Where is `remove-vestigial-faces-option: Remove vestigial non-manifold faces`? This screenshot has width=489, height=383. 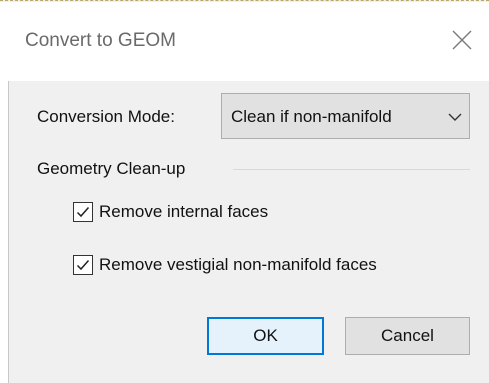
remove-vestigial-faces-option: Remove vestigial non-manifold faces is located at coordinates (268, 267).